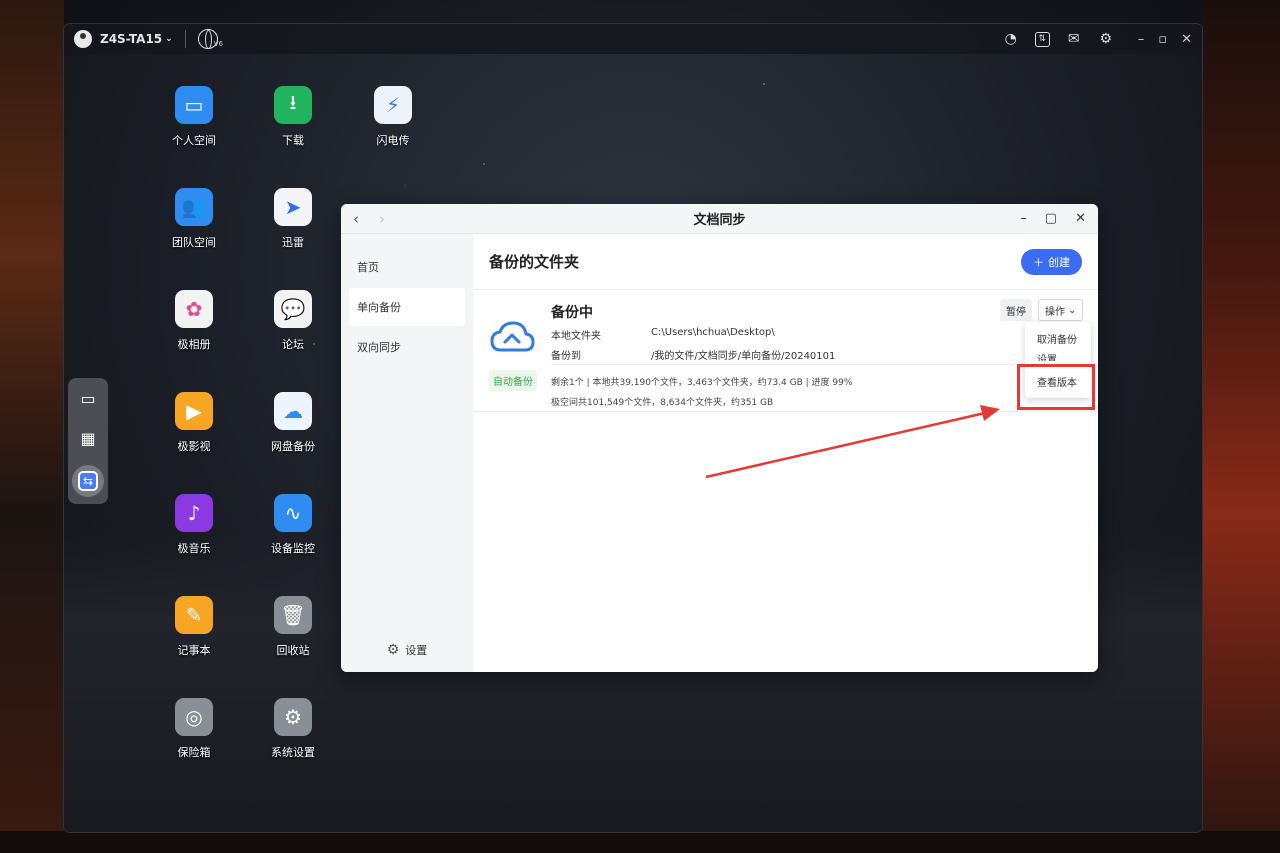  I want to click on app-label: 极影视, so click(194, 446).